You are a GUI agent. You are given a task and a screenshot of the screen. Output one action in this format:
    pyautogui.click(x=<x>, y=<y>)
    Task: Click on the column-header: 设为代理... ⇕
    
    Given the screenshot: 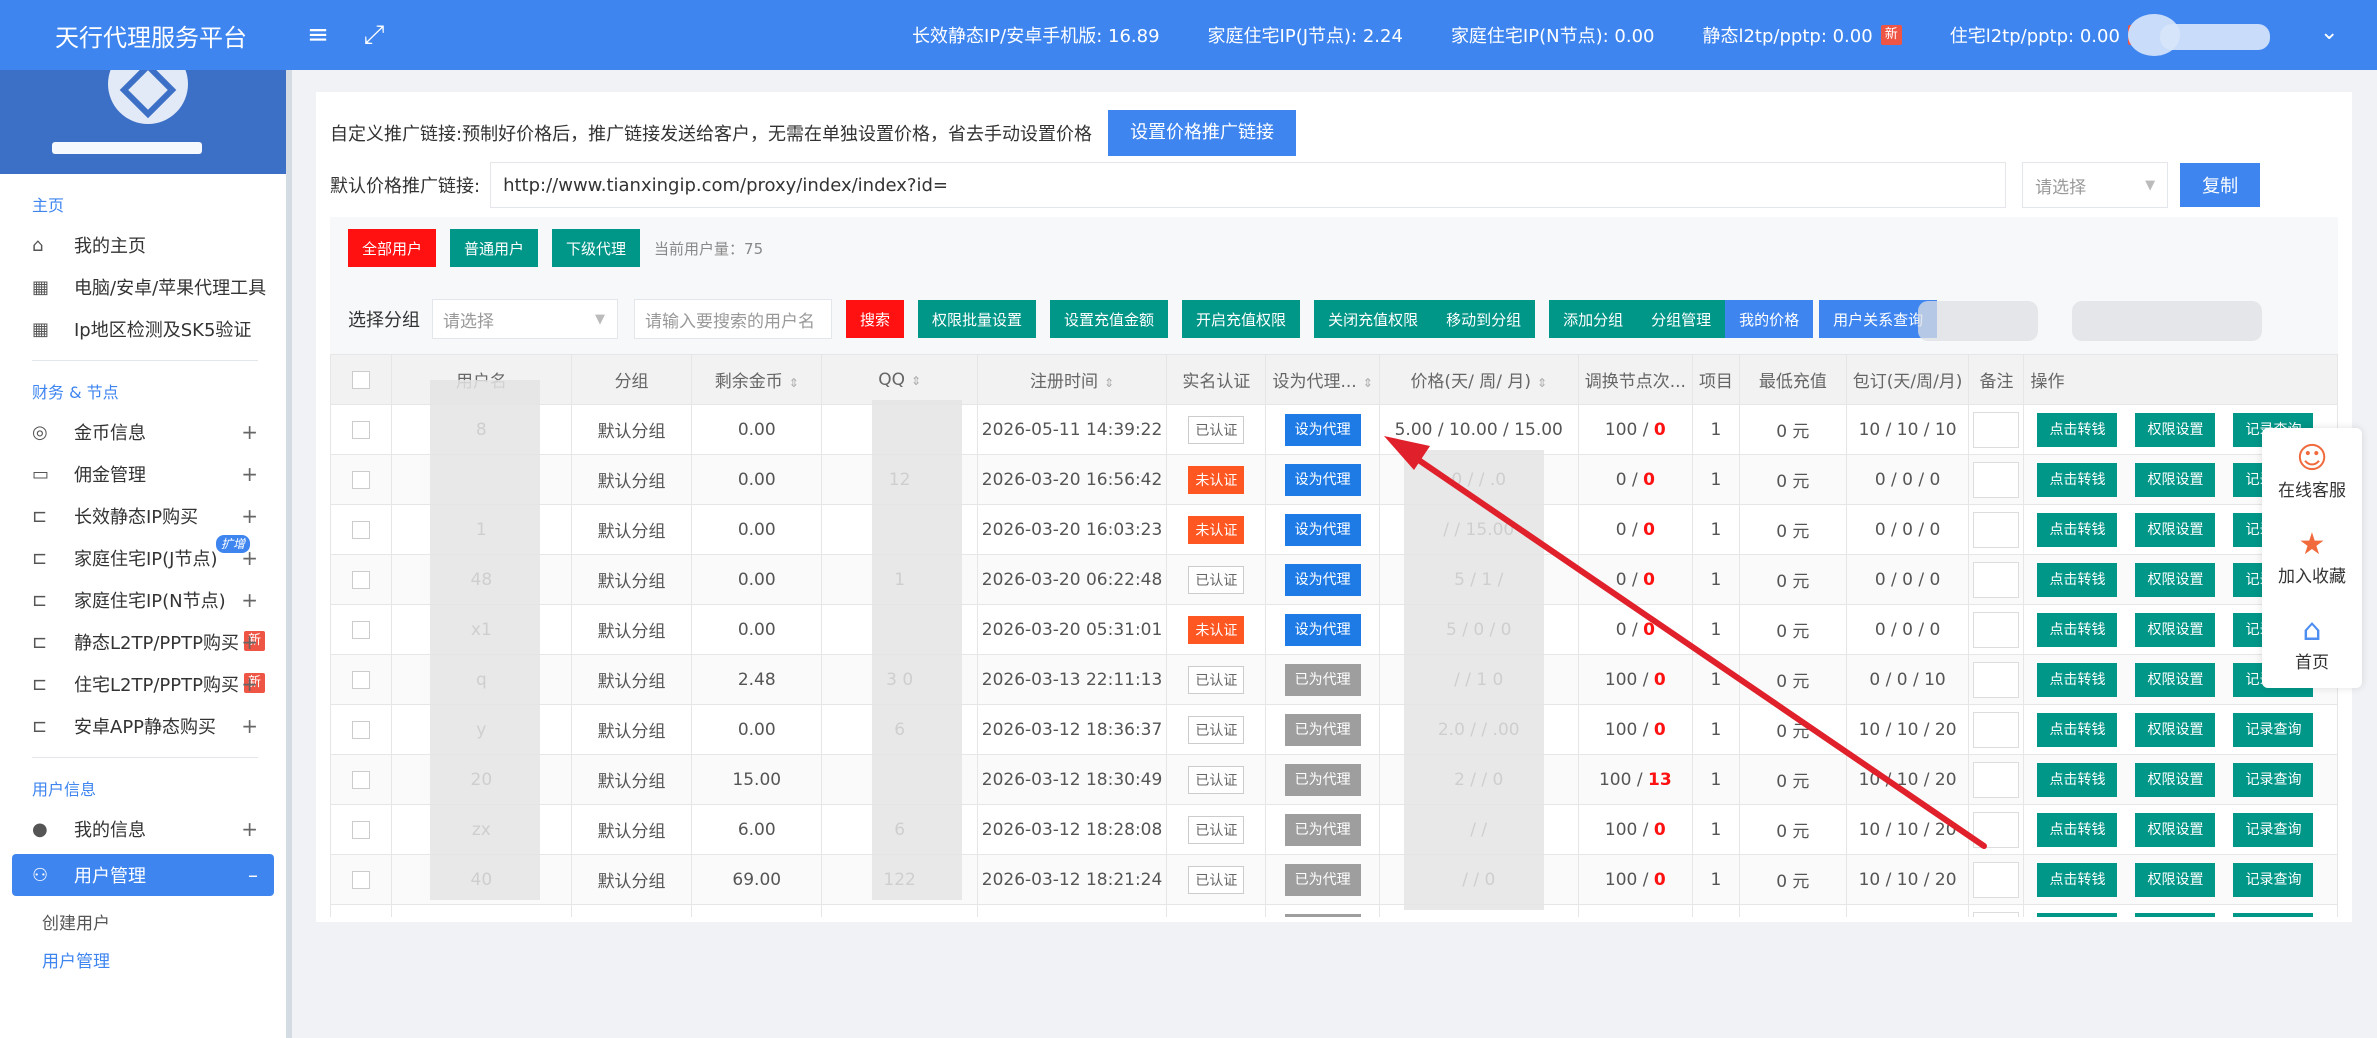 What is the action you would take?
    pyautogui.click(x=1322, y=379)
    